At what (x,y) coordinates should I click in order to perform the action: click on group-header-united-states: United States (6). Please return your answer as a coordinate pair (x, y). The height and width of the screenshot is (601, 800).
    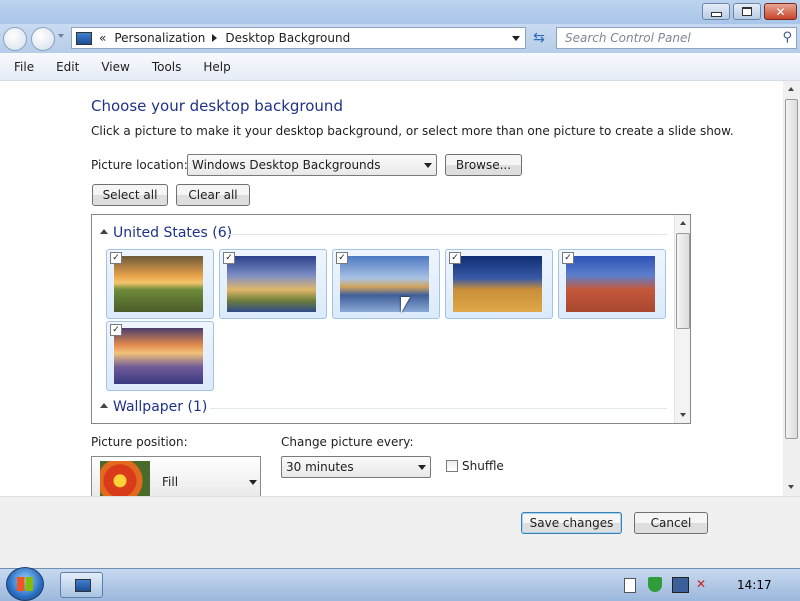
    Looking at the image, I should click on (172, 233).